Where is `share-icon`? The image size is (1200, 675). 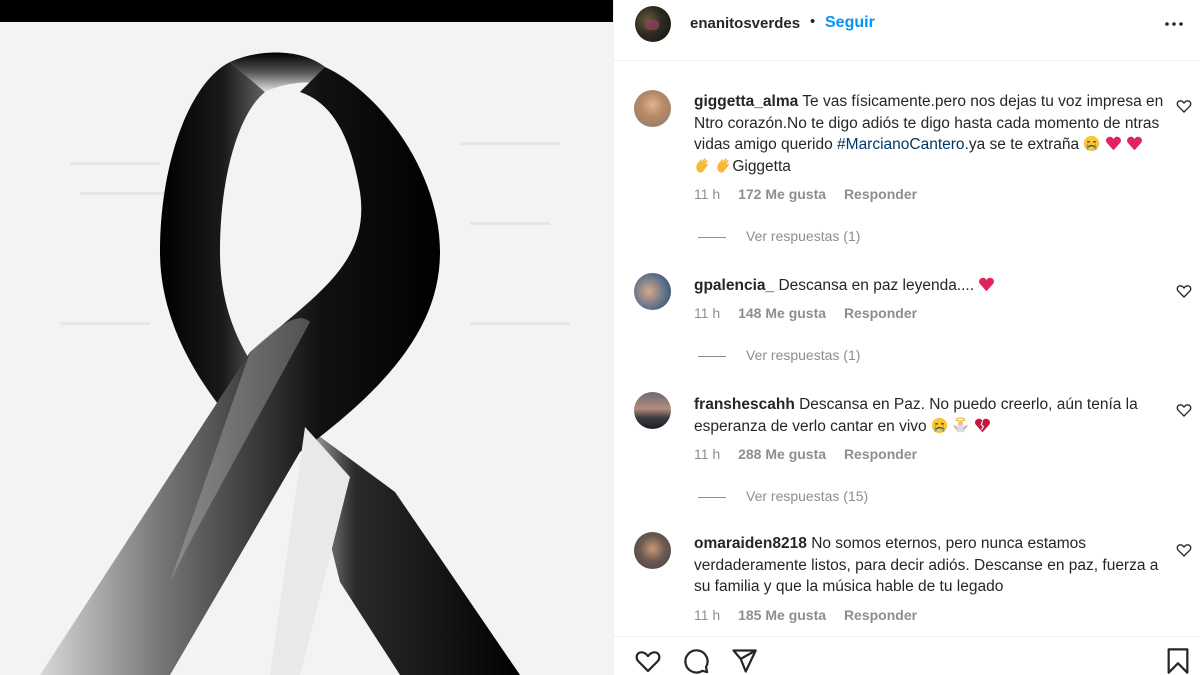
share-icon is located at coordinates (744, 661).